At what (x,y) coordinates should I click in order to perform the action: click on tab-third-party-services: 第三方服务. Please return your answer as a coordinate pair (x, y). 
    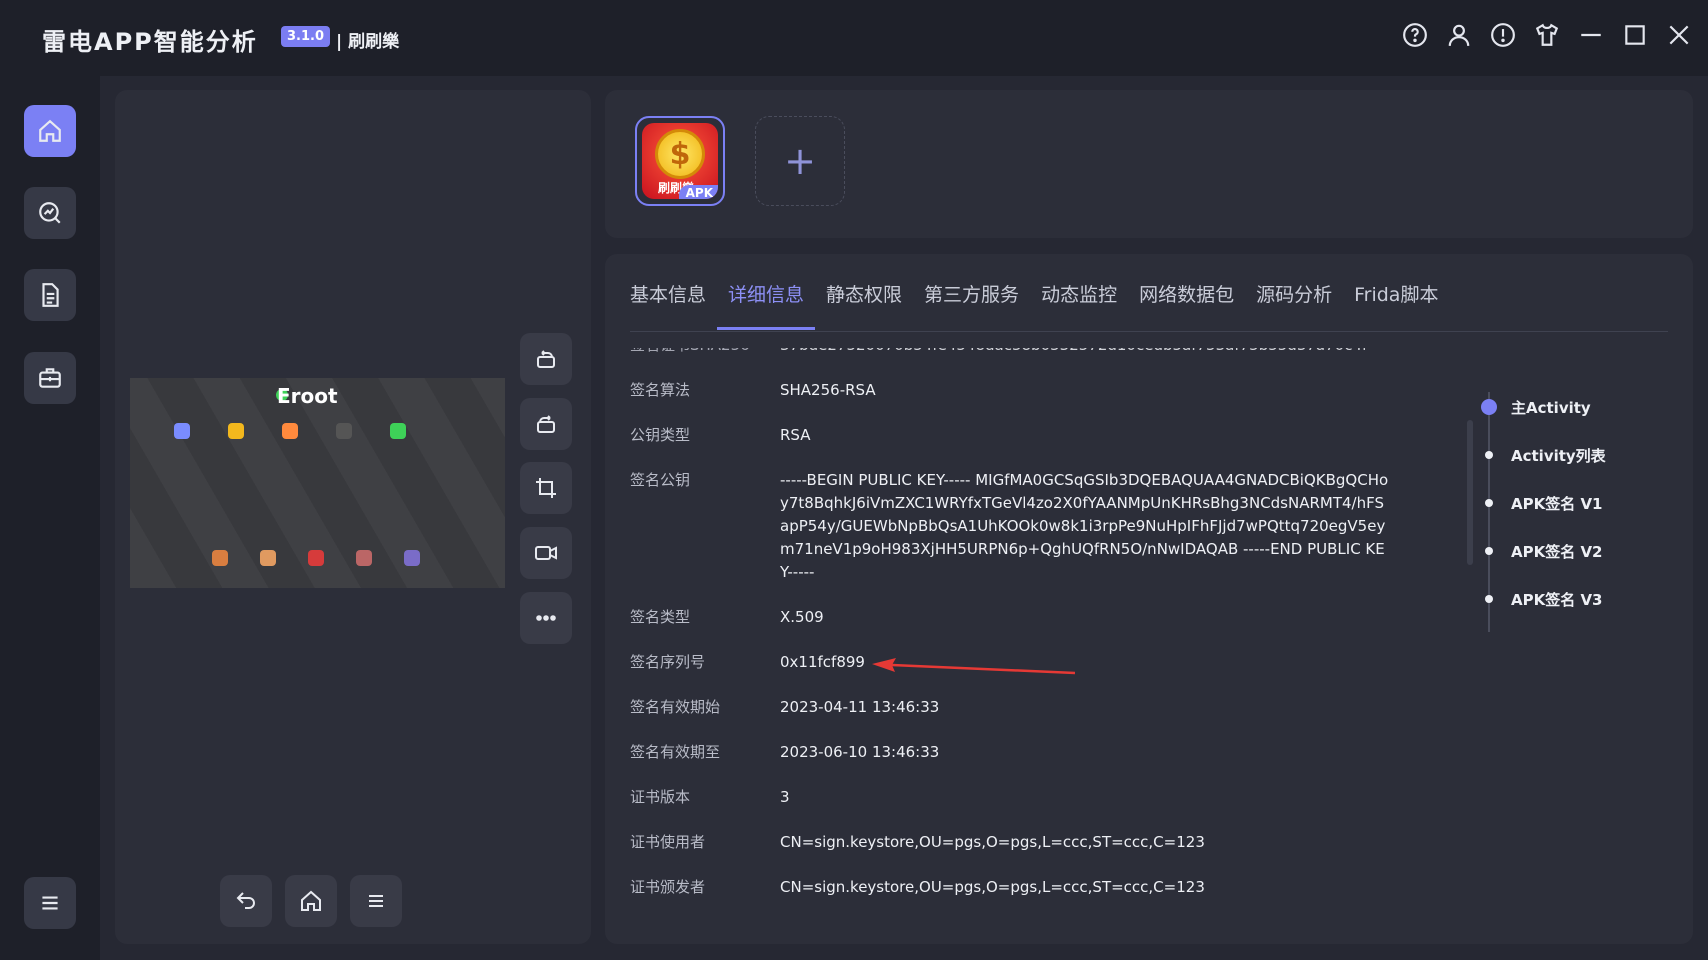
    Looking at the image, I should click on (971, 306).